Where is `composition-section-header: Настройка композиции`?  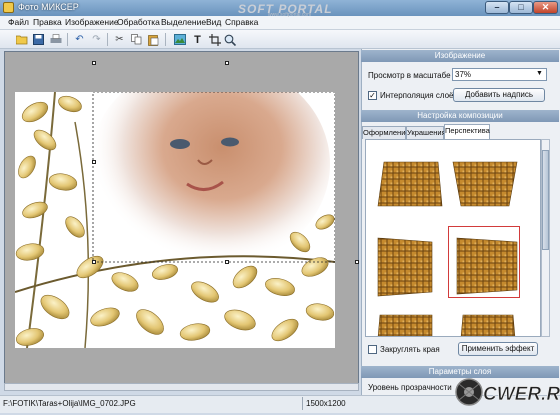 composition-section-header: Настройка композиции is located at coordinates (460, 116).